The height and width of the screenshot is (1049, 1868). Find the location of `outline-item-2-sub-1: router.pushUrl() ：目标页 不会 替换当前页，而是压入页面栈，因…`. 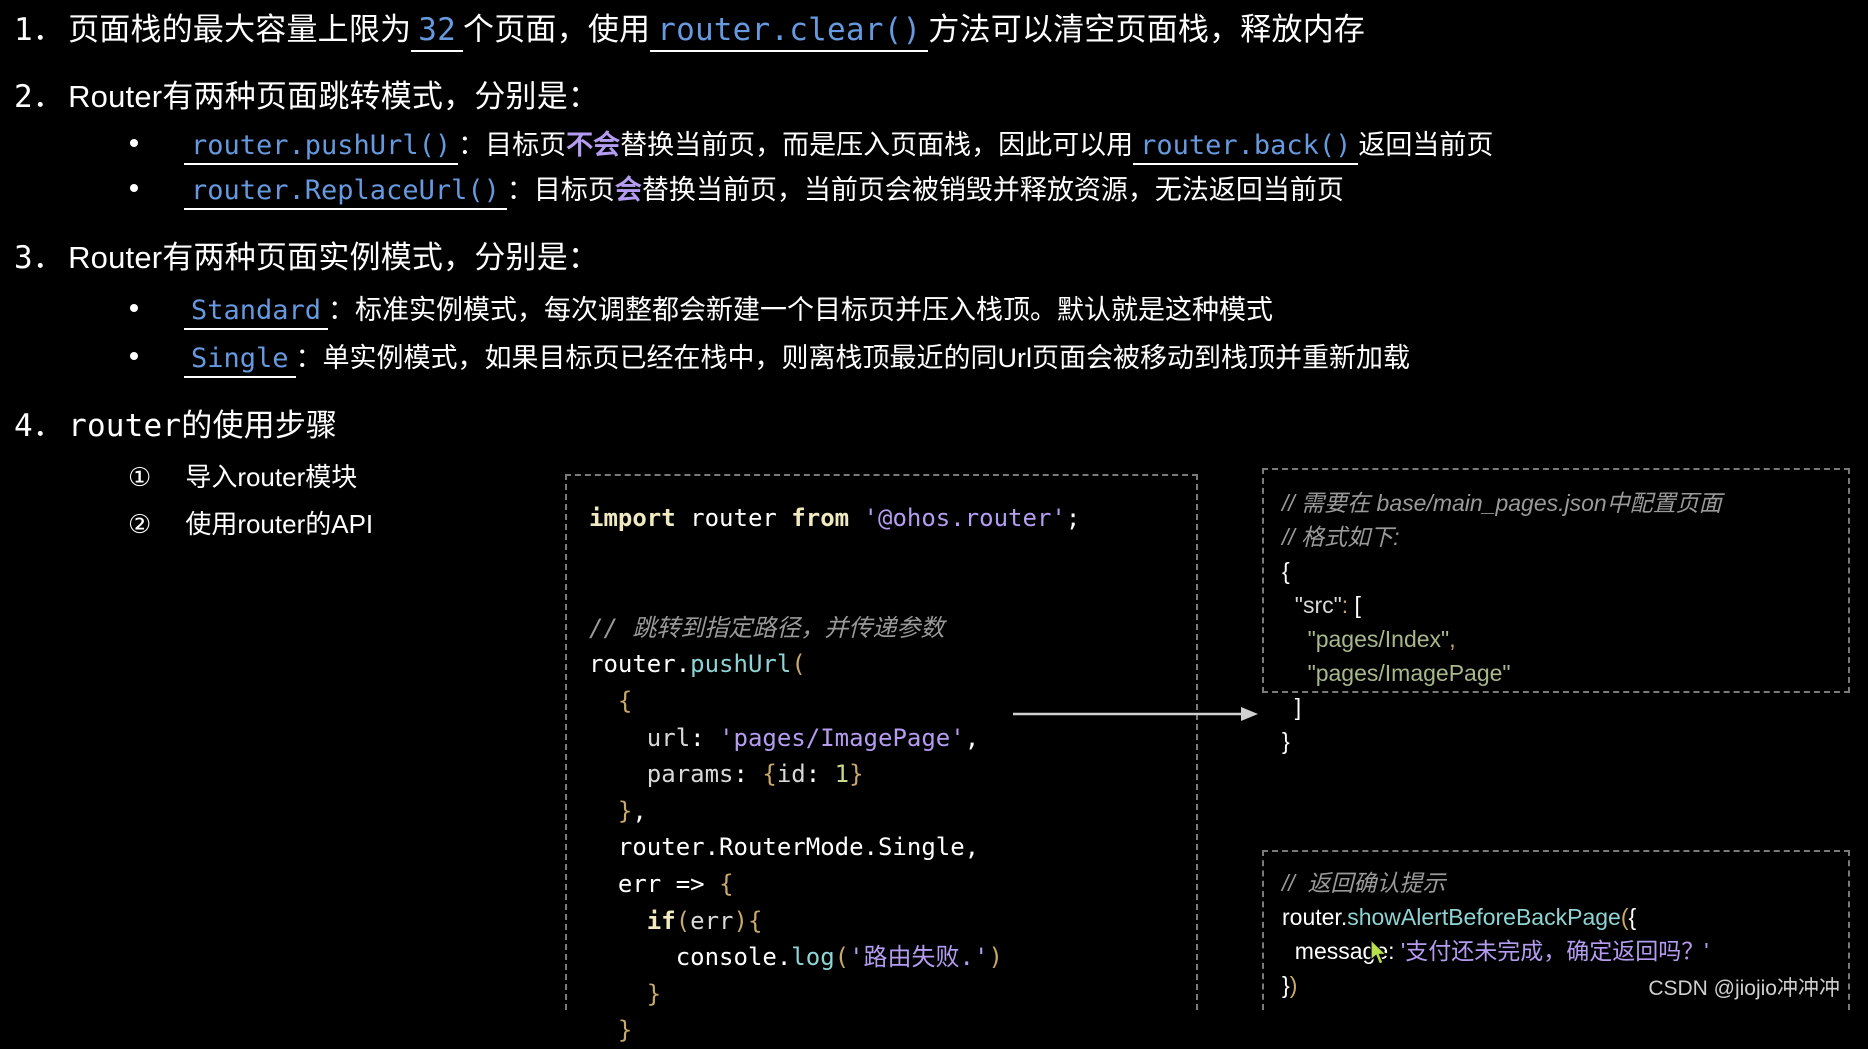

outline-item-2-sub-1: router.pushUrl() ：目标页 不会 替换当前页，而是压入页面栈，因… is located at coordinates (812, 144).